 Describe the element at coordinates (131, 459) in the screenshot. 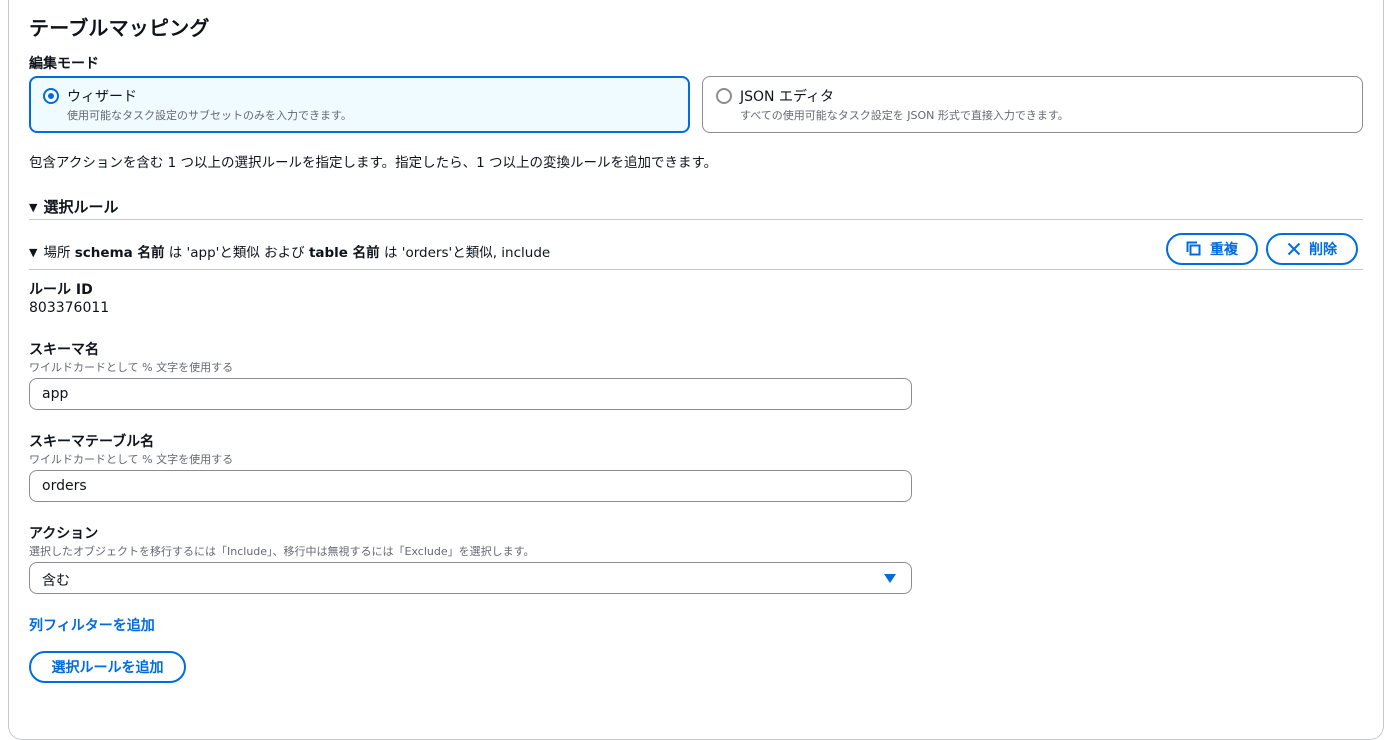

I see `table-name-hint: ワイルドカードとして % 文字を使用する` at that location.